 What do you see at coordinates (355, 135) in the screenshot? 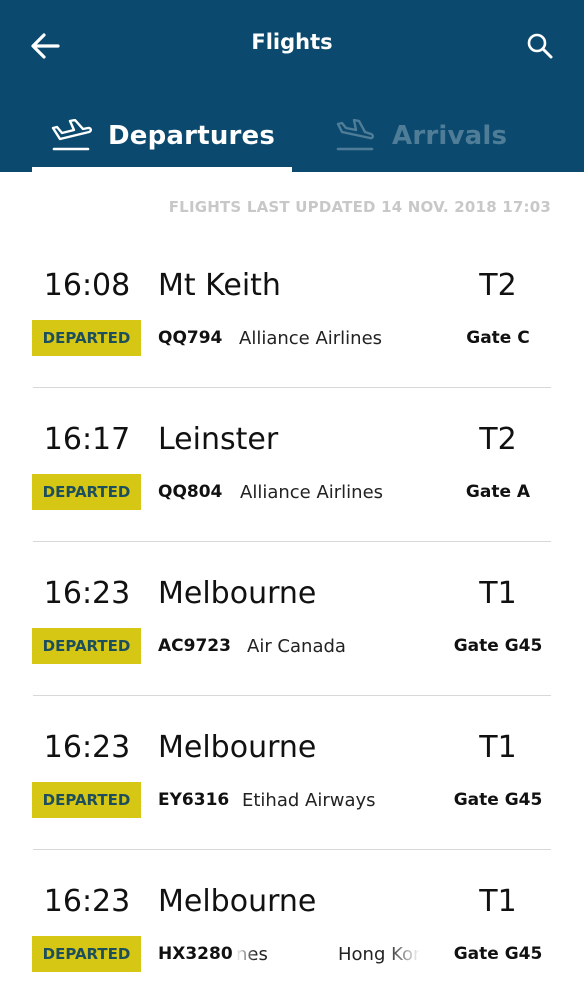
I see `plane-landing-icon` at bounding box center [355, 135].